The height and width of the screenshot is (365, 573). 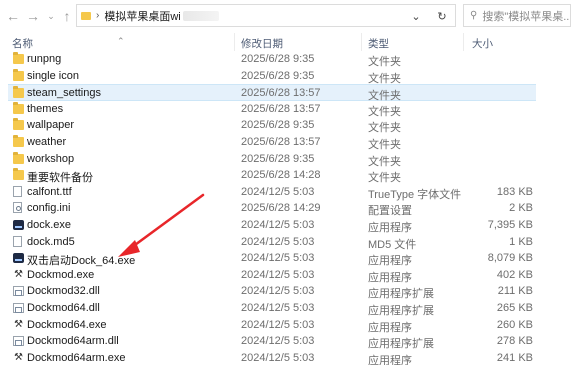 What do you see at coordinates (281, 208) in the screenshot?
I see `file-modified-date: 2025/6/28 14:29` at bounding box center [281, 208].